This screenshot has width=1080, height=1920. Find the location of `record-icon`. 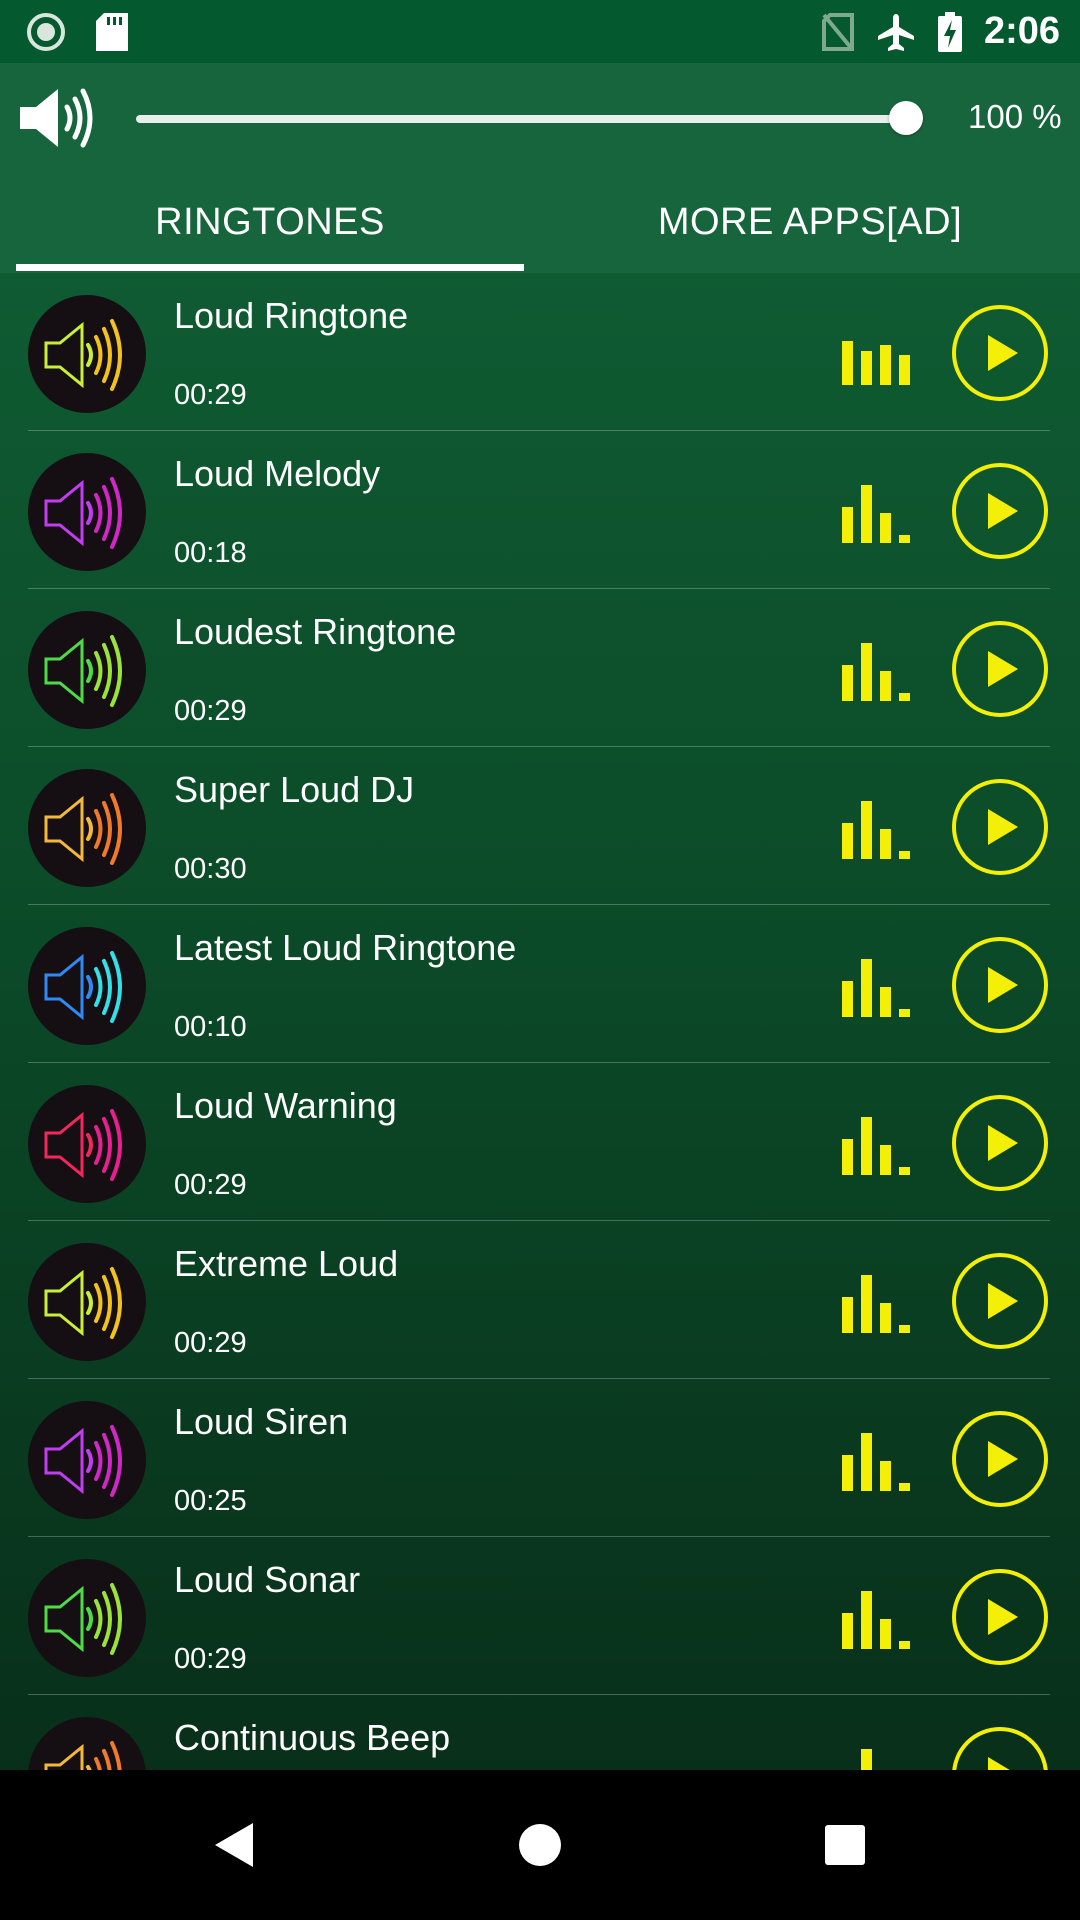

record-icon is located at coordinates (46, 32).